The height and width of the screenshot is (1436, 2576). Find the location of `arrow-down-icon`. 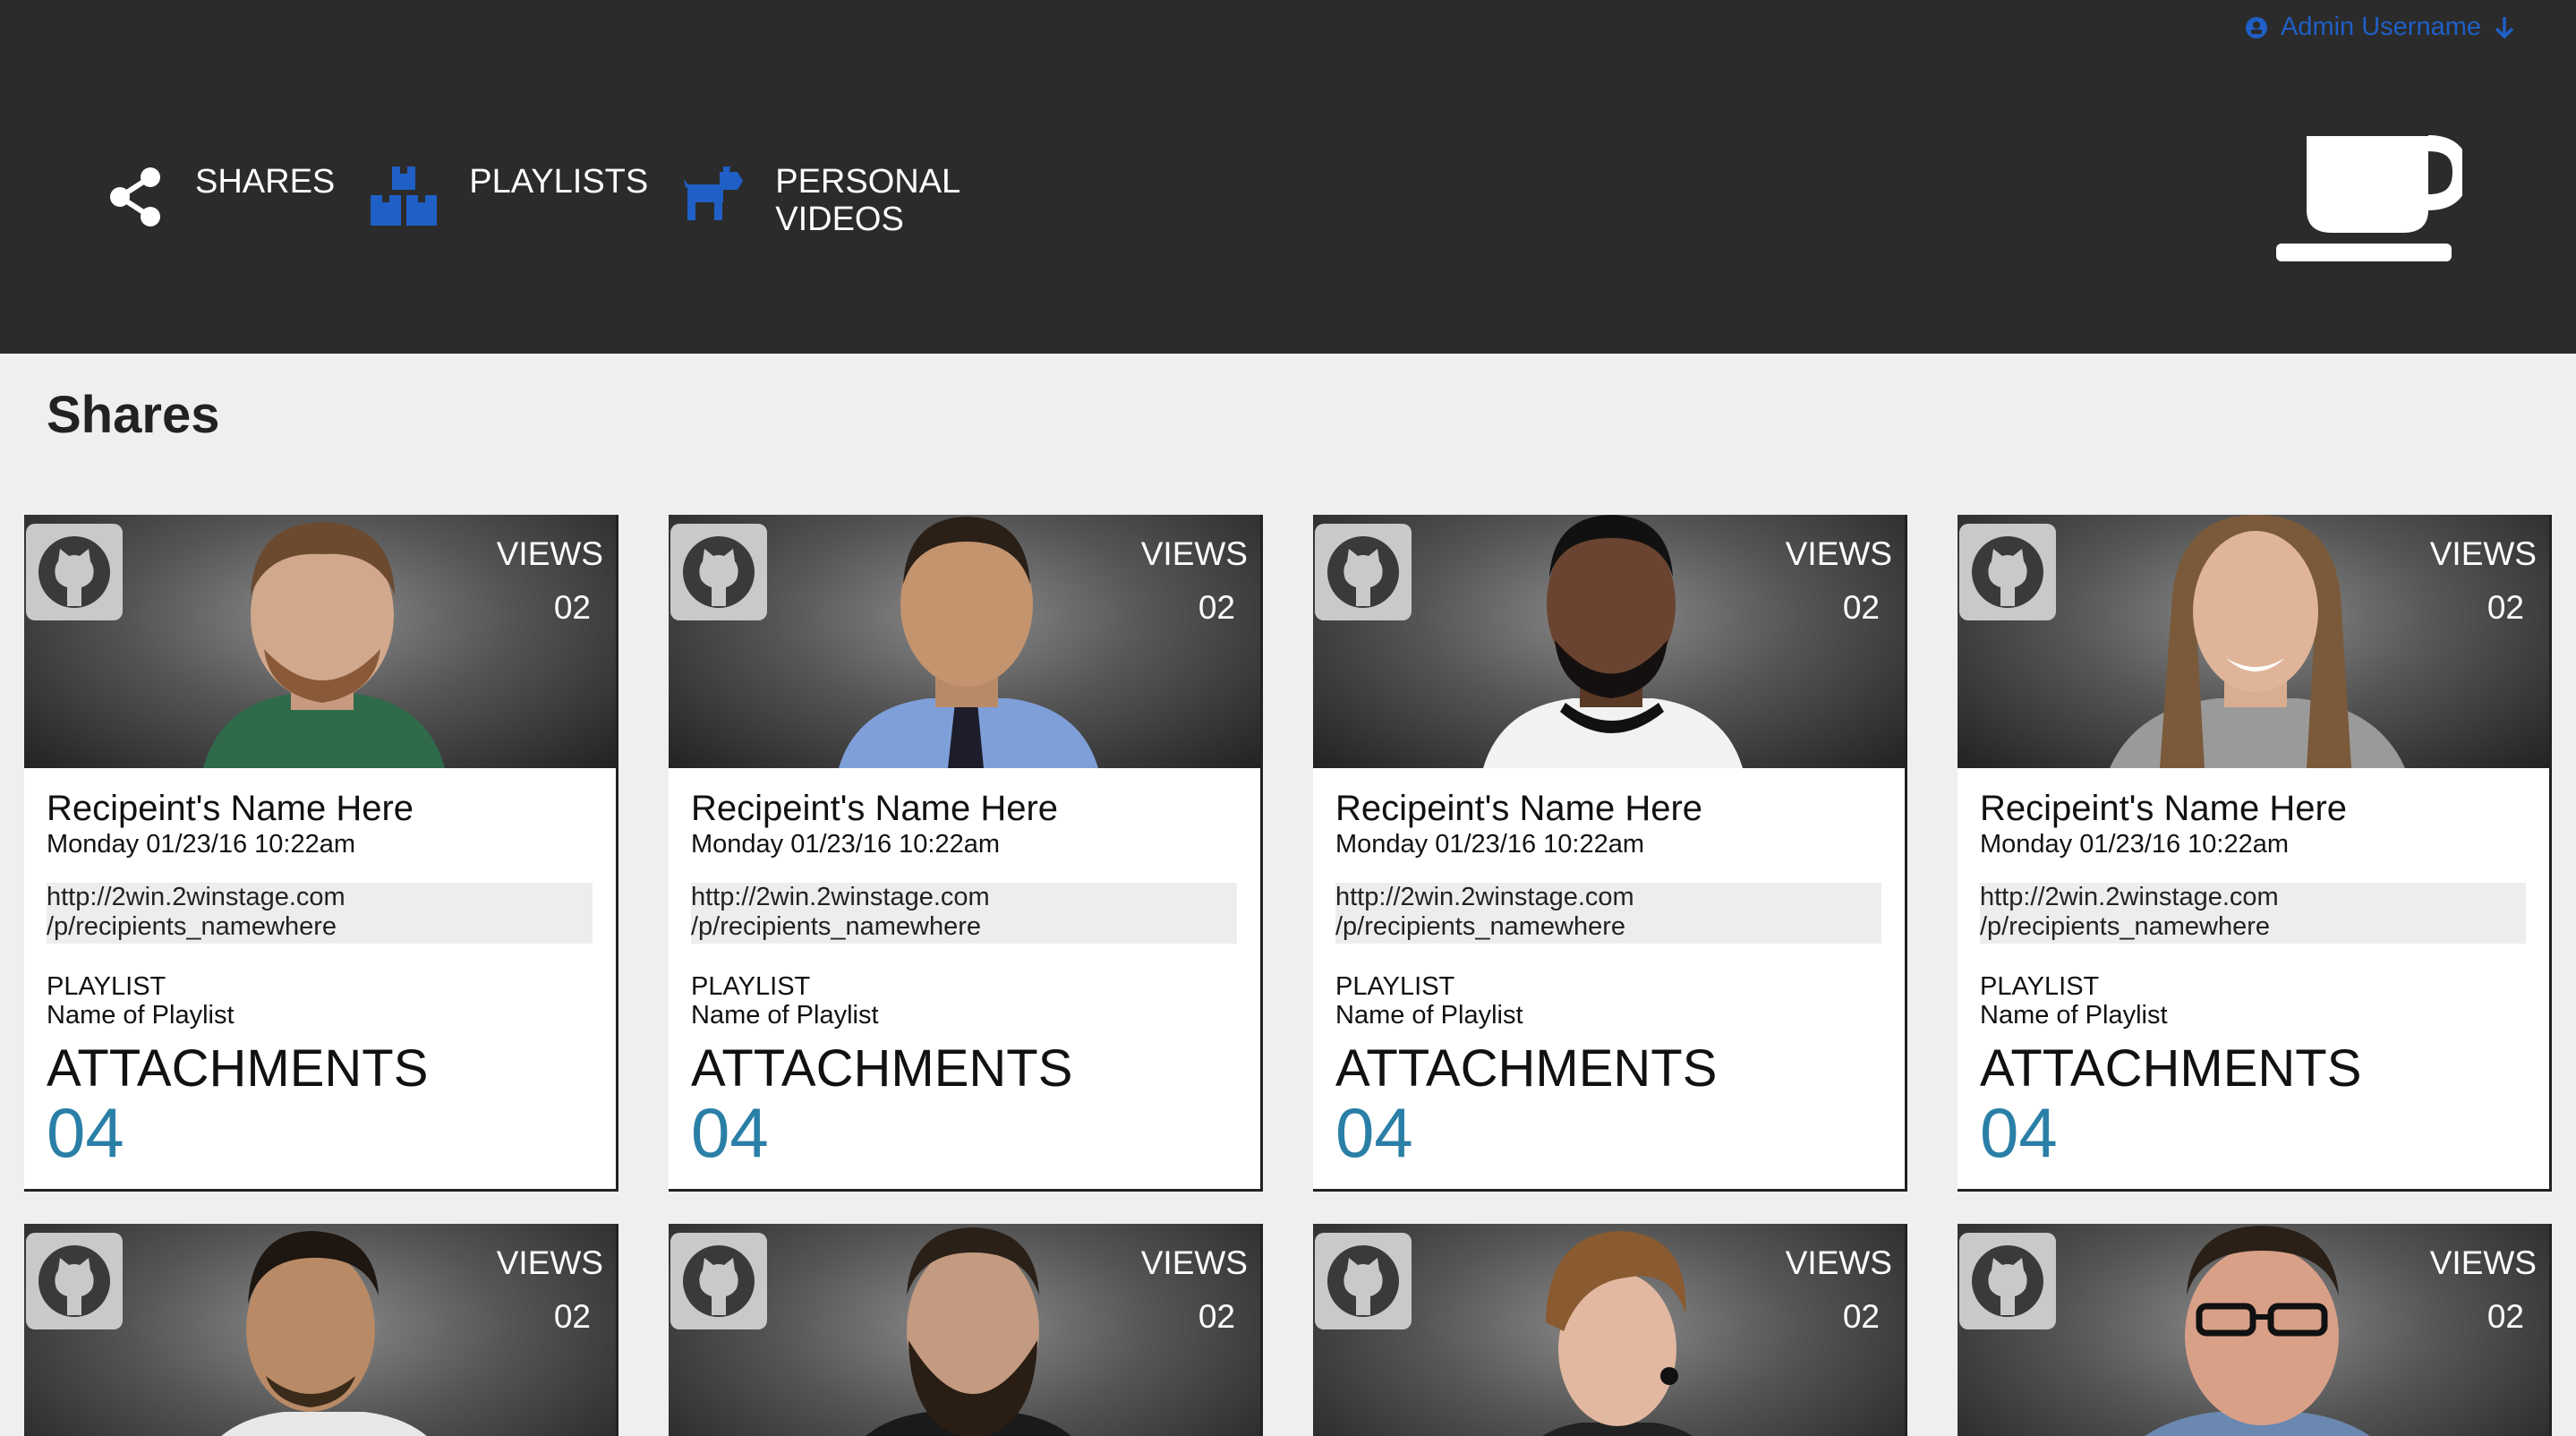

arrow-down-icon is located at coordinates (2504, 27).